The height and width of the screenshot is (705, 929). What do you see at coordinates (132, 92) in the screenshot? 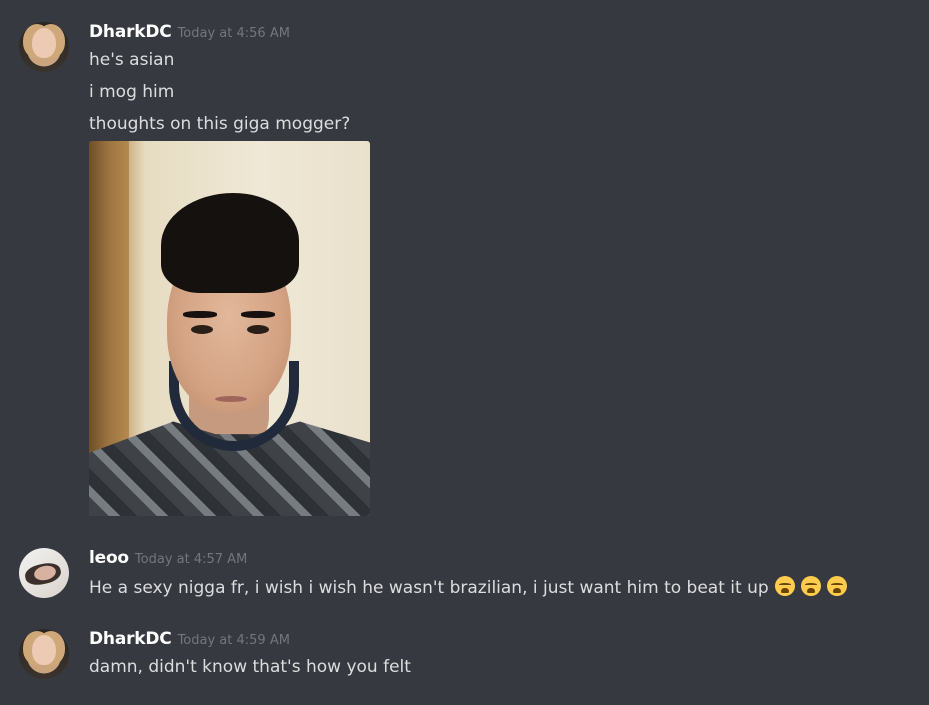
I see `message-text: i mog him` at bounding box center [132, 92].